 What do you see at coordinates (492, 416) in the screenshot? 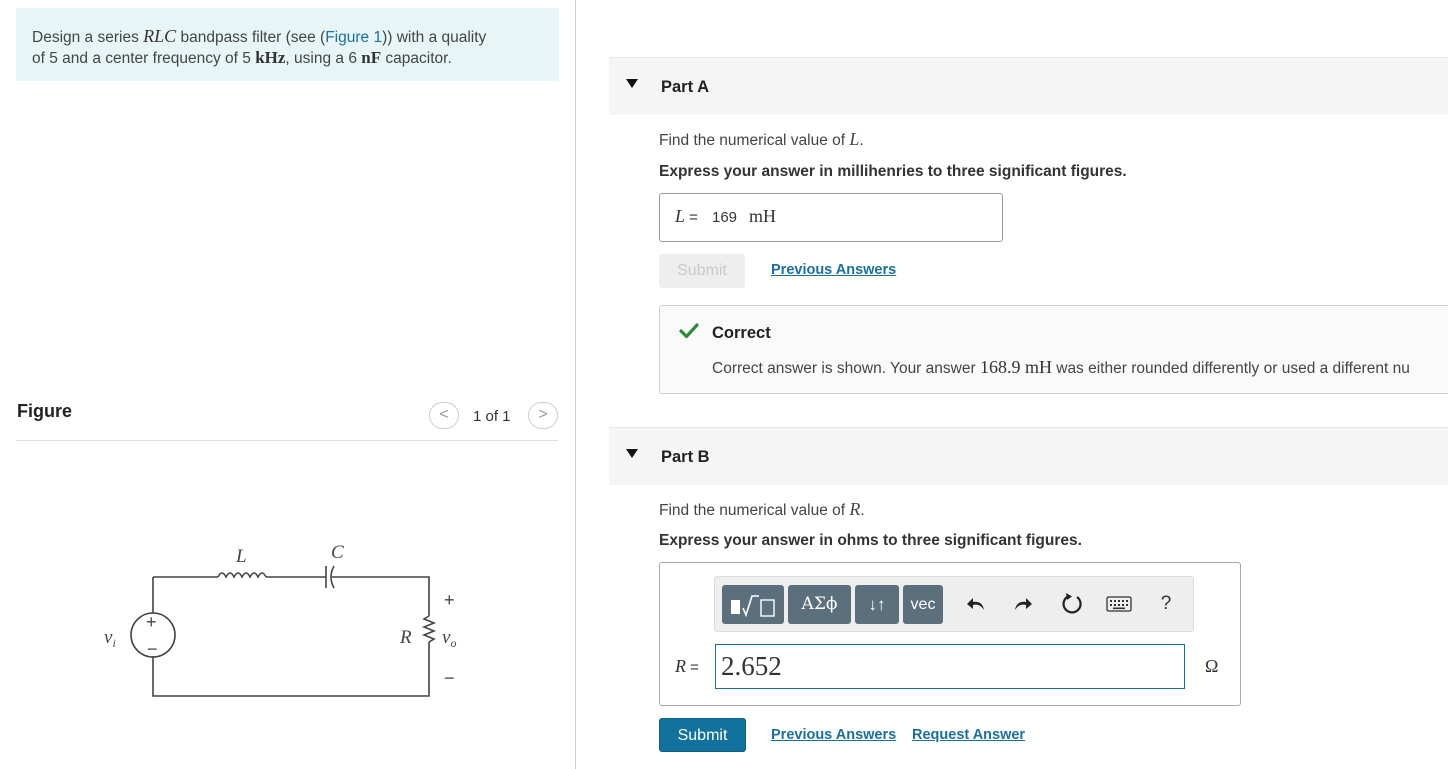
I see `figure-pager: 1 of 1` at bounding box center [492, 416].